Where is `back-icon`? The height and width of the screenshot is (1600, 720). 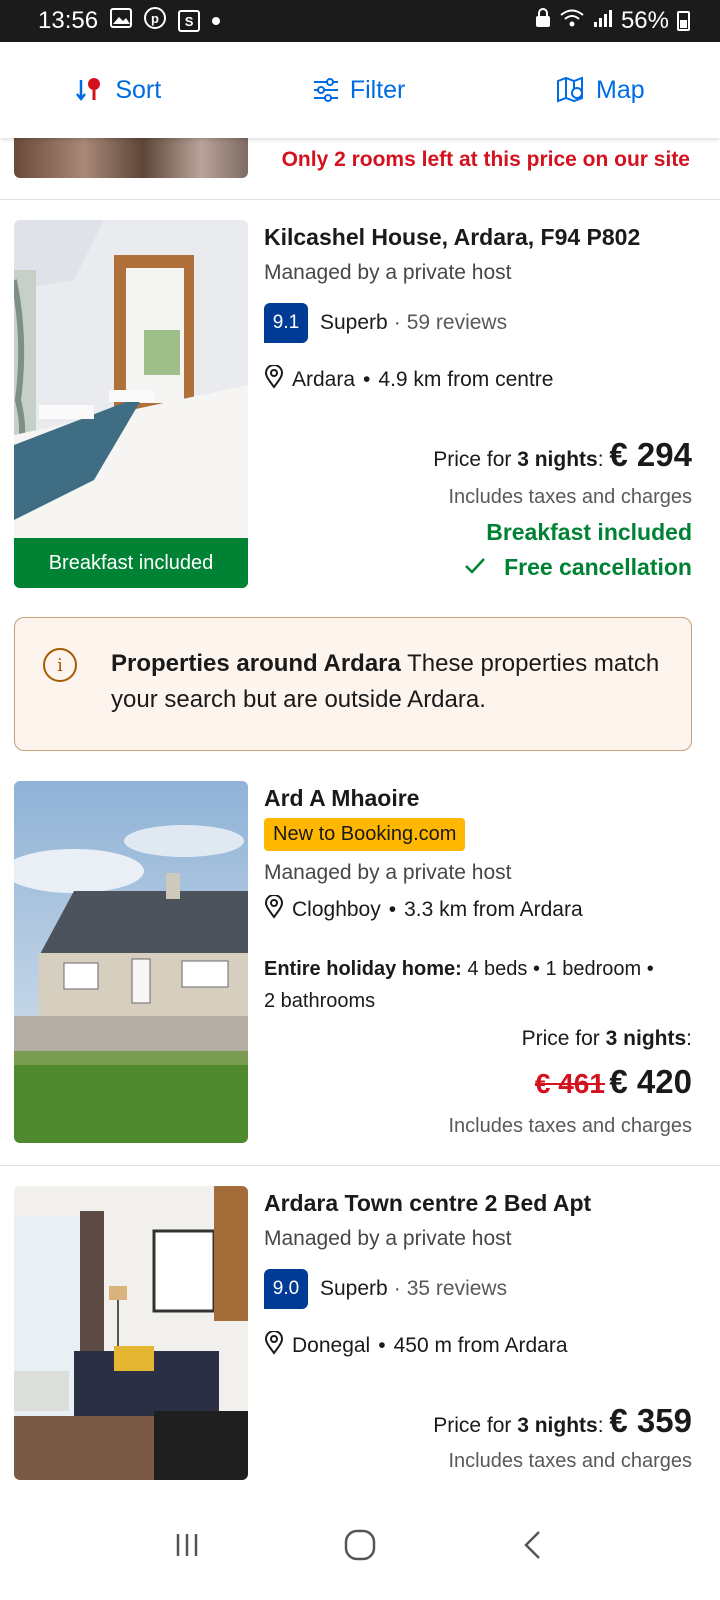
back-icon is located at coordinates (532, 1545).